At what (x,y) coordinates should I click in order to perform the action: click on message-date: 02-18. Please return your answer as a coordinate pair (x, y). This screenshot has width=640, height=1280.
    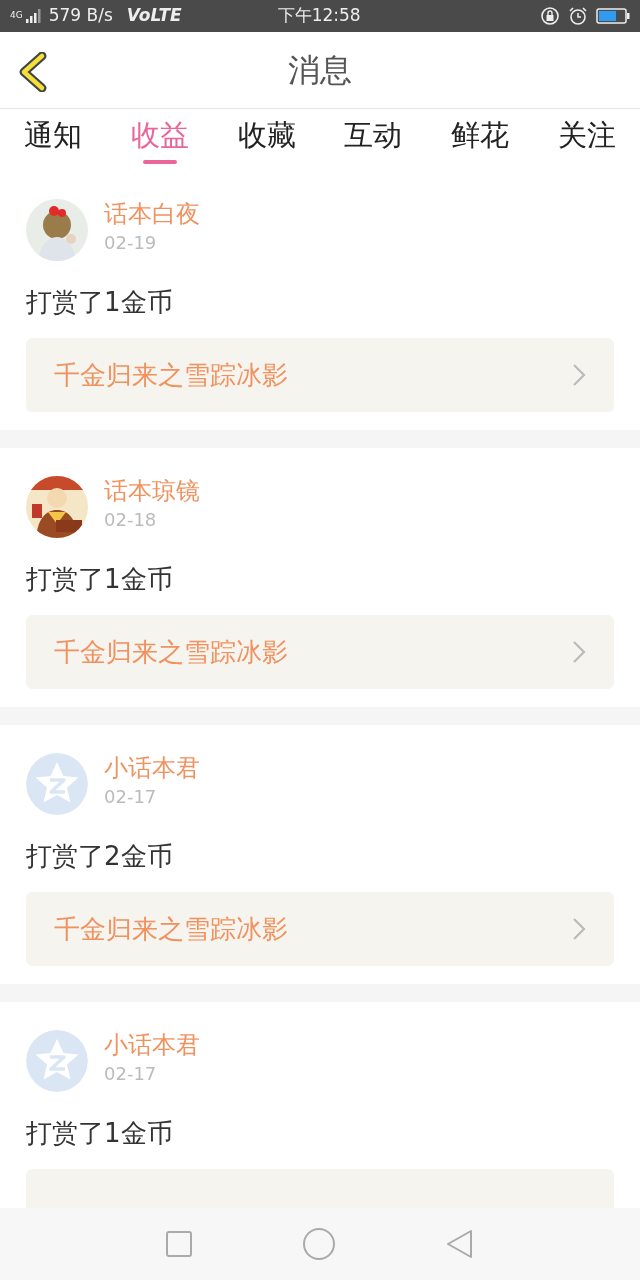
    Looking at the image, I should click on (131, 519).